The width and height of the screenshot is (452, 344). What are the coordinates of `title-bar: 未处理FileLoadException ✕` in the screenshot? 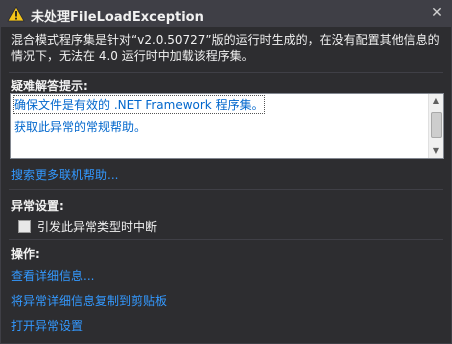 It's located at (226, 14).